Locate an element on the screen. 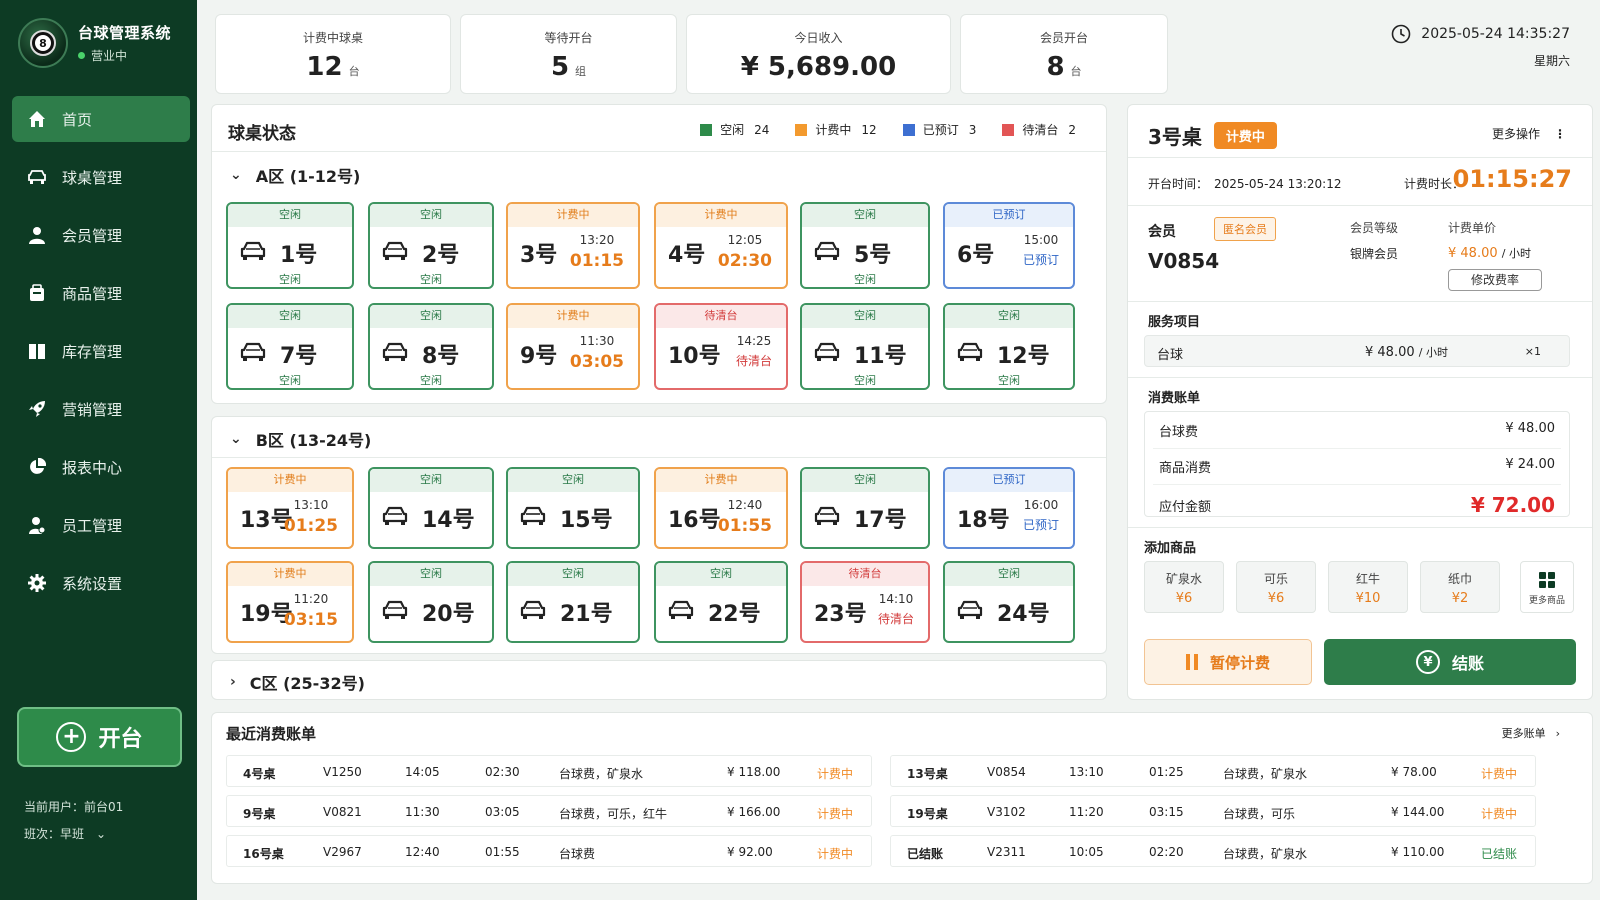  area-b-header: ⌄ B区 (13-24号) is located at coordinates (300, 439).